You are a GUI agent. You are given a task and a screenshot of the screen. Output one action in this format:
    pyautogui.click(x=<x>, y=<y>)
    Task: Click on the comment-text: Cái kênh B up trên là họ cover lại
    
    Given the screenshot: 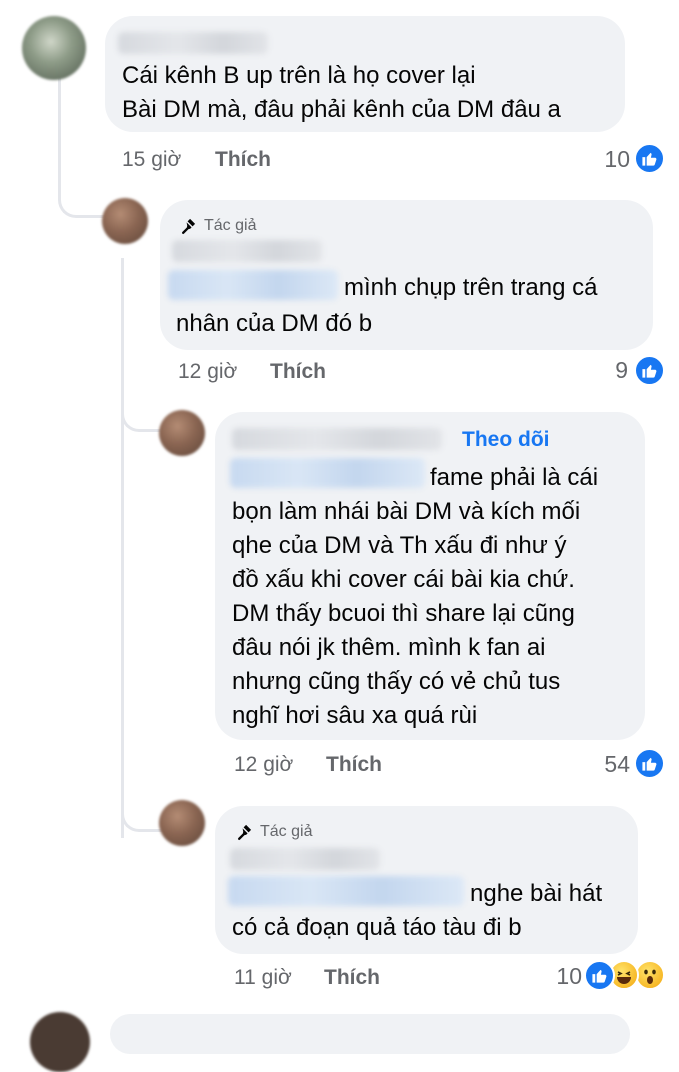 What is the action you would take?
    pyautogui.click(x=299, y=75)
    